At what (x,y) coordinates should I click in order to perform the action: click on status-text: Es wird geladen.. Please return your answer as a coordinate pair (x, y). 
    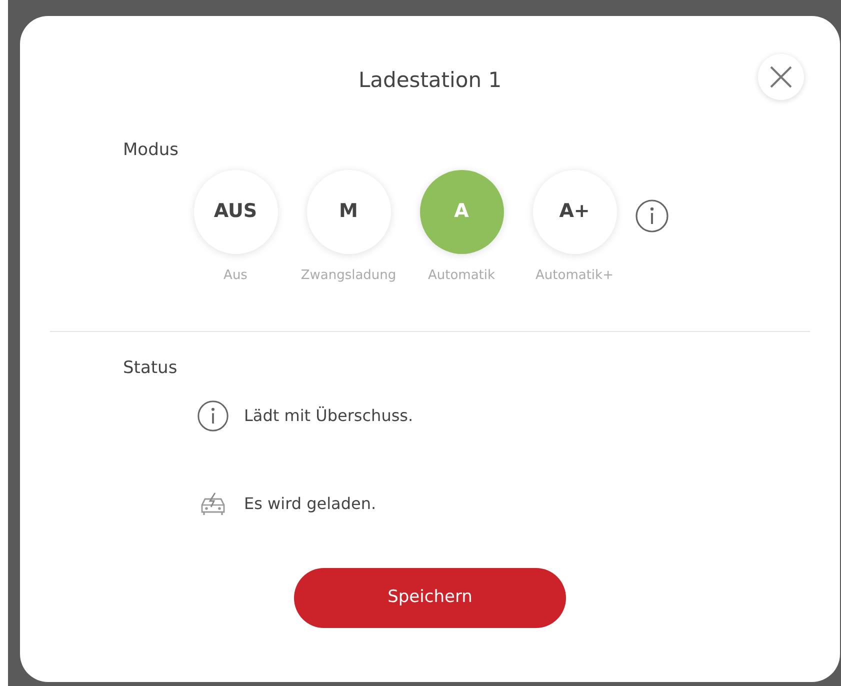
    Looking at the image, I should click on (310, 503).